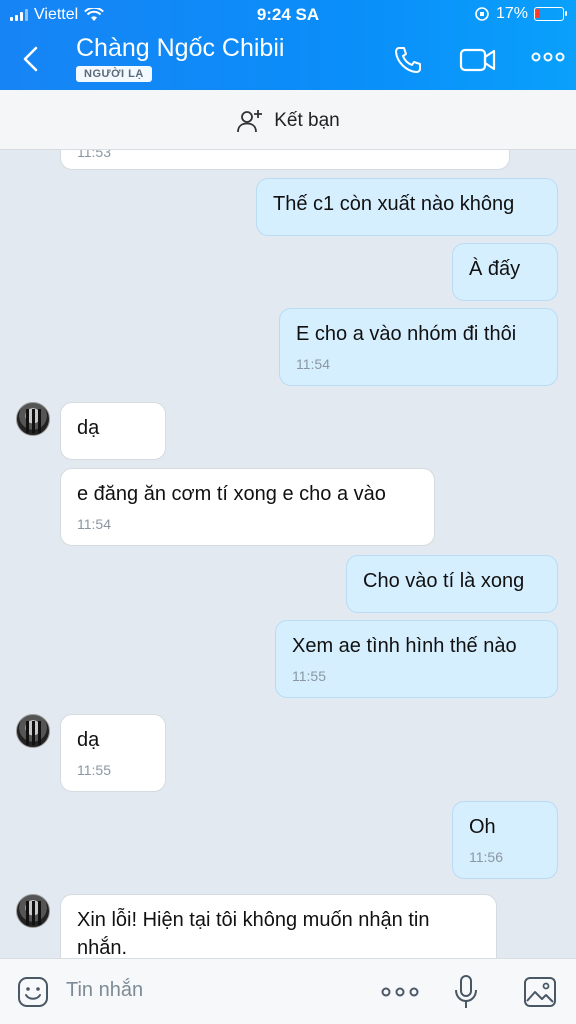  What do you see at coordinates (406, 334) in the screenshot?
I see `message-text: E cho a vào nhóm đi thôi` at bounding box center [406, 334].